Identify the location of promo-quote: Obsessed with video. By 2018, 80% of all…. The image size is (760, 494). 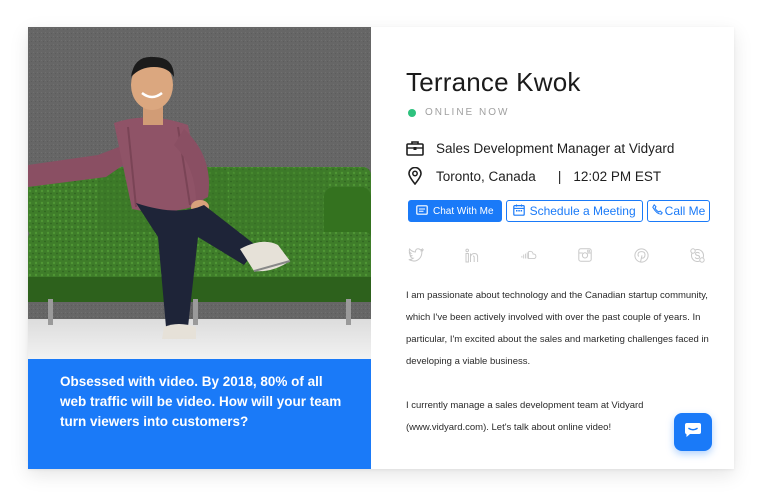
(201, 401).